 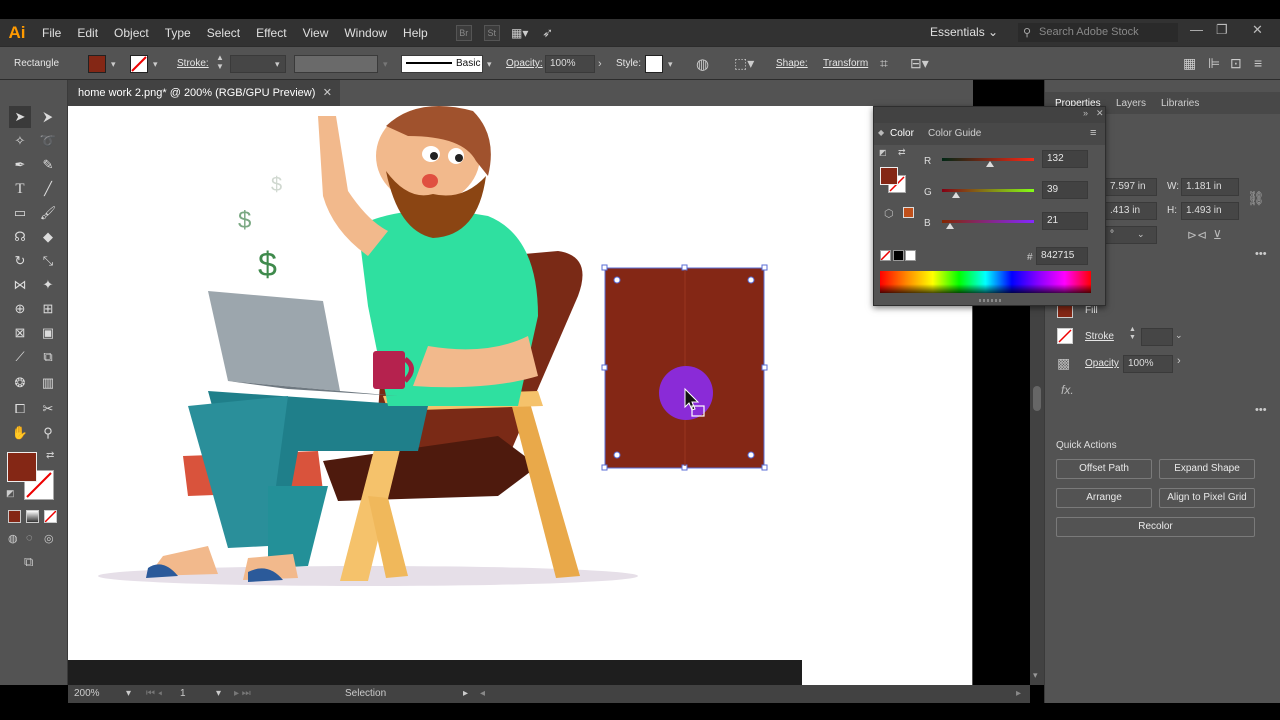 I want to click on effects-icon: fx., so click(x=1067, y=390).